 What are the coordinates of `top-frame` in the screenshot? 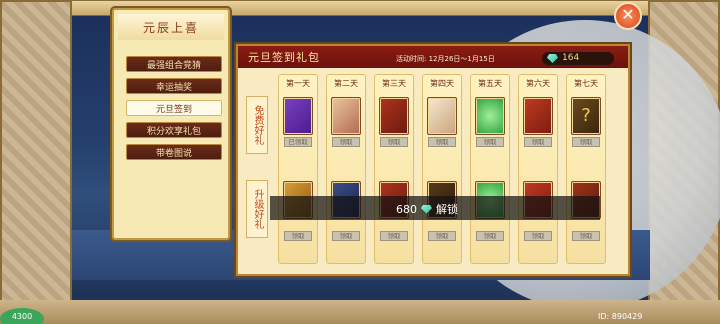 It's located at (360, 8).